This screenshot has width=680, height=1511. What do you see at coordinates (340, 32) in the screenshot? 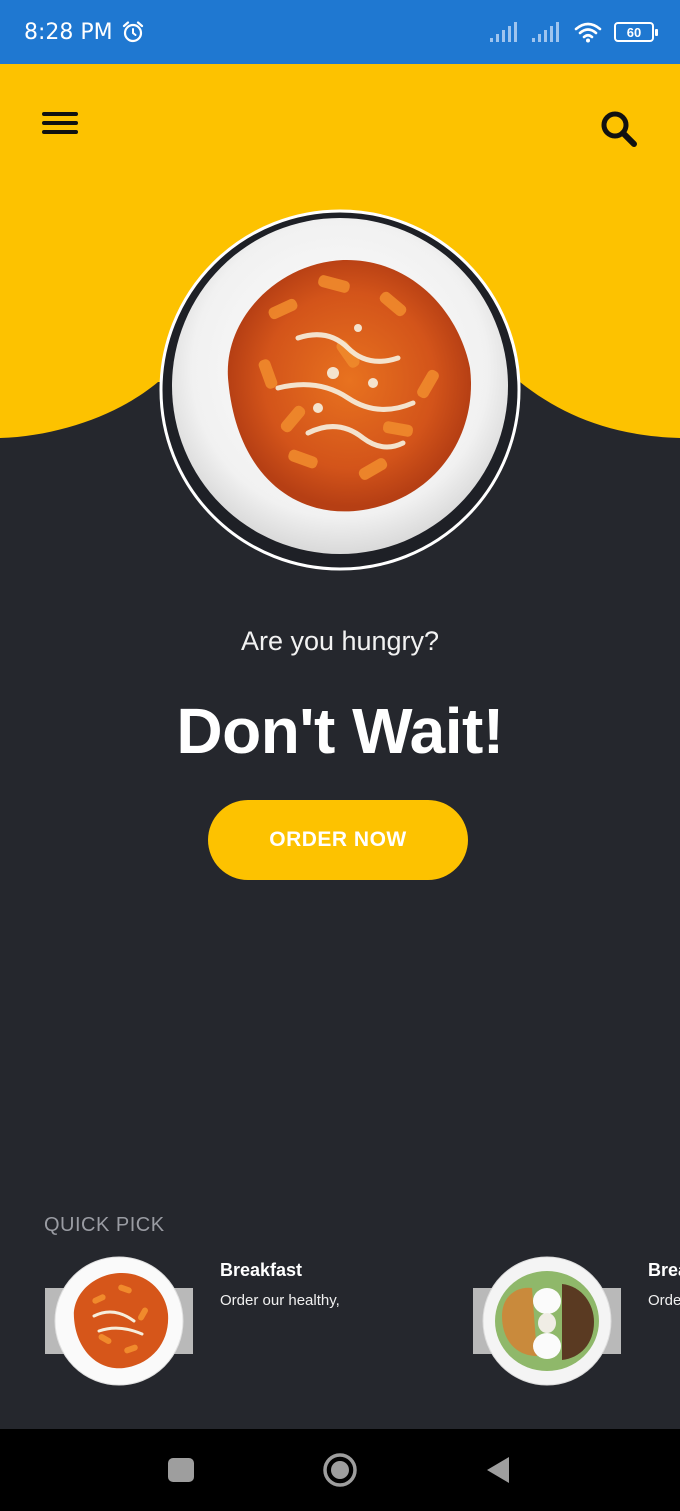
I see `status-bar: 8:28 PM 60` at bounding box center [340, 32].